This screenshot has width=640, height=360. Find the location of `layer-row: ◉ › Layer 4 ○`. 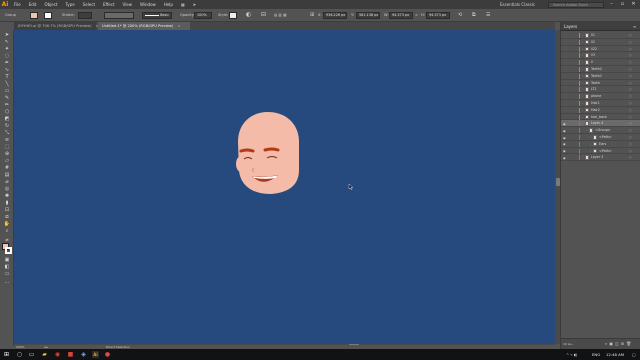

layer-row: ◉ › Layer 4 ○ is located at coordinates (600, 124).